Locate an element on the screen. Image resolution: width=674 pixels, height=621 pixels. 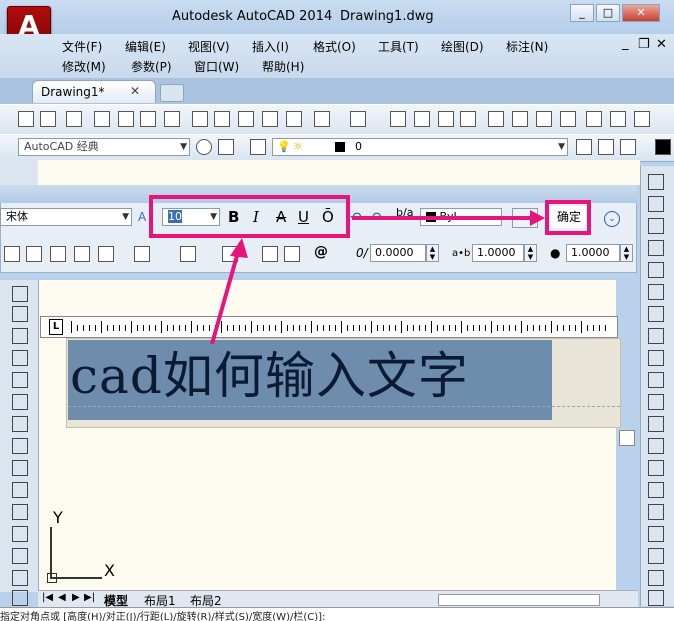
layout-tab-bar: |◀ ◀ ▶ ▶| 模型 布局1 布局2 is located at coordinates (338, 599).